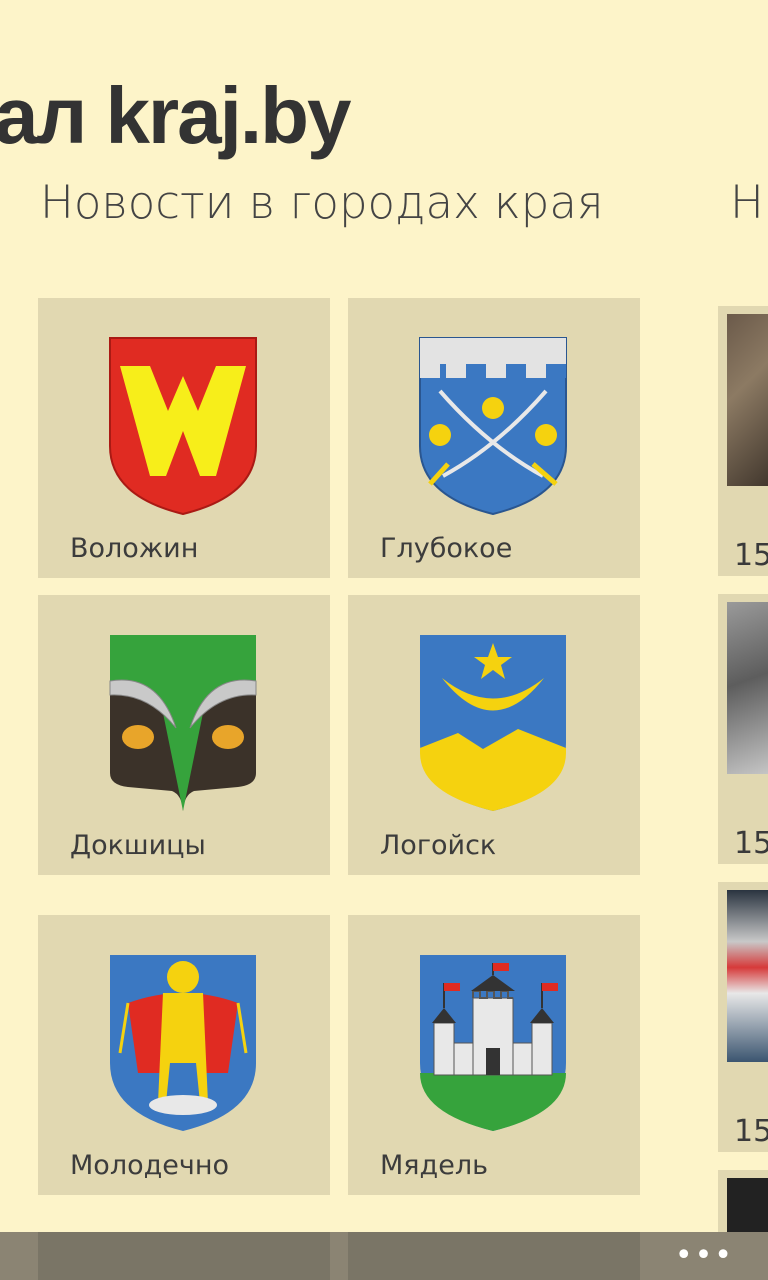 The height and width of the screenshot is (1280, 768). I want to click on city-tile-logoysk: Логойск, so click(494, 735).